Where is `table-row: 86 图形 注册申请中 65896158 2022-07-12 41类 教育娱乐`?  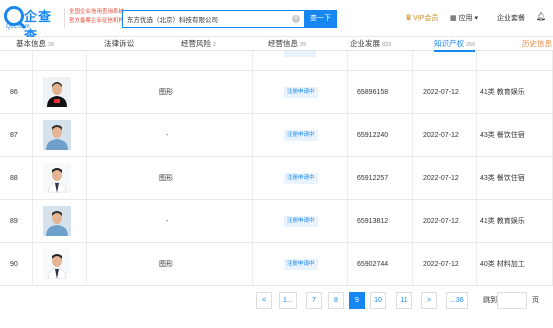 table-row: 86 图形 注册申请中 65896158 2022-07-12 41类 教育娱乐 is located at coordinates (276, 92).